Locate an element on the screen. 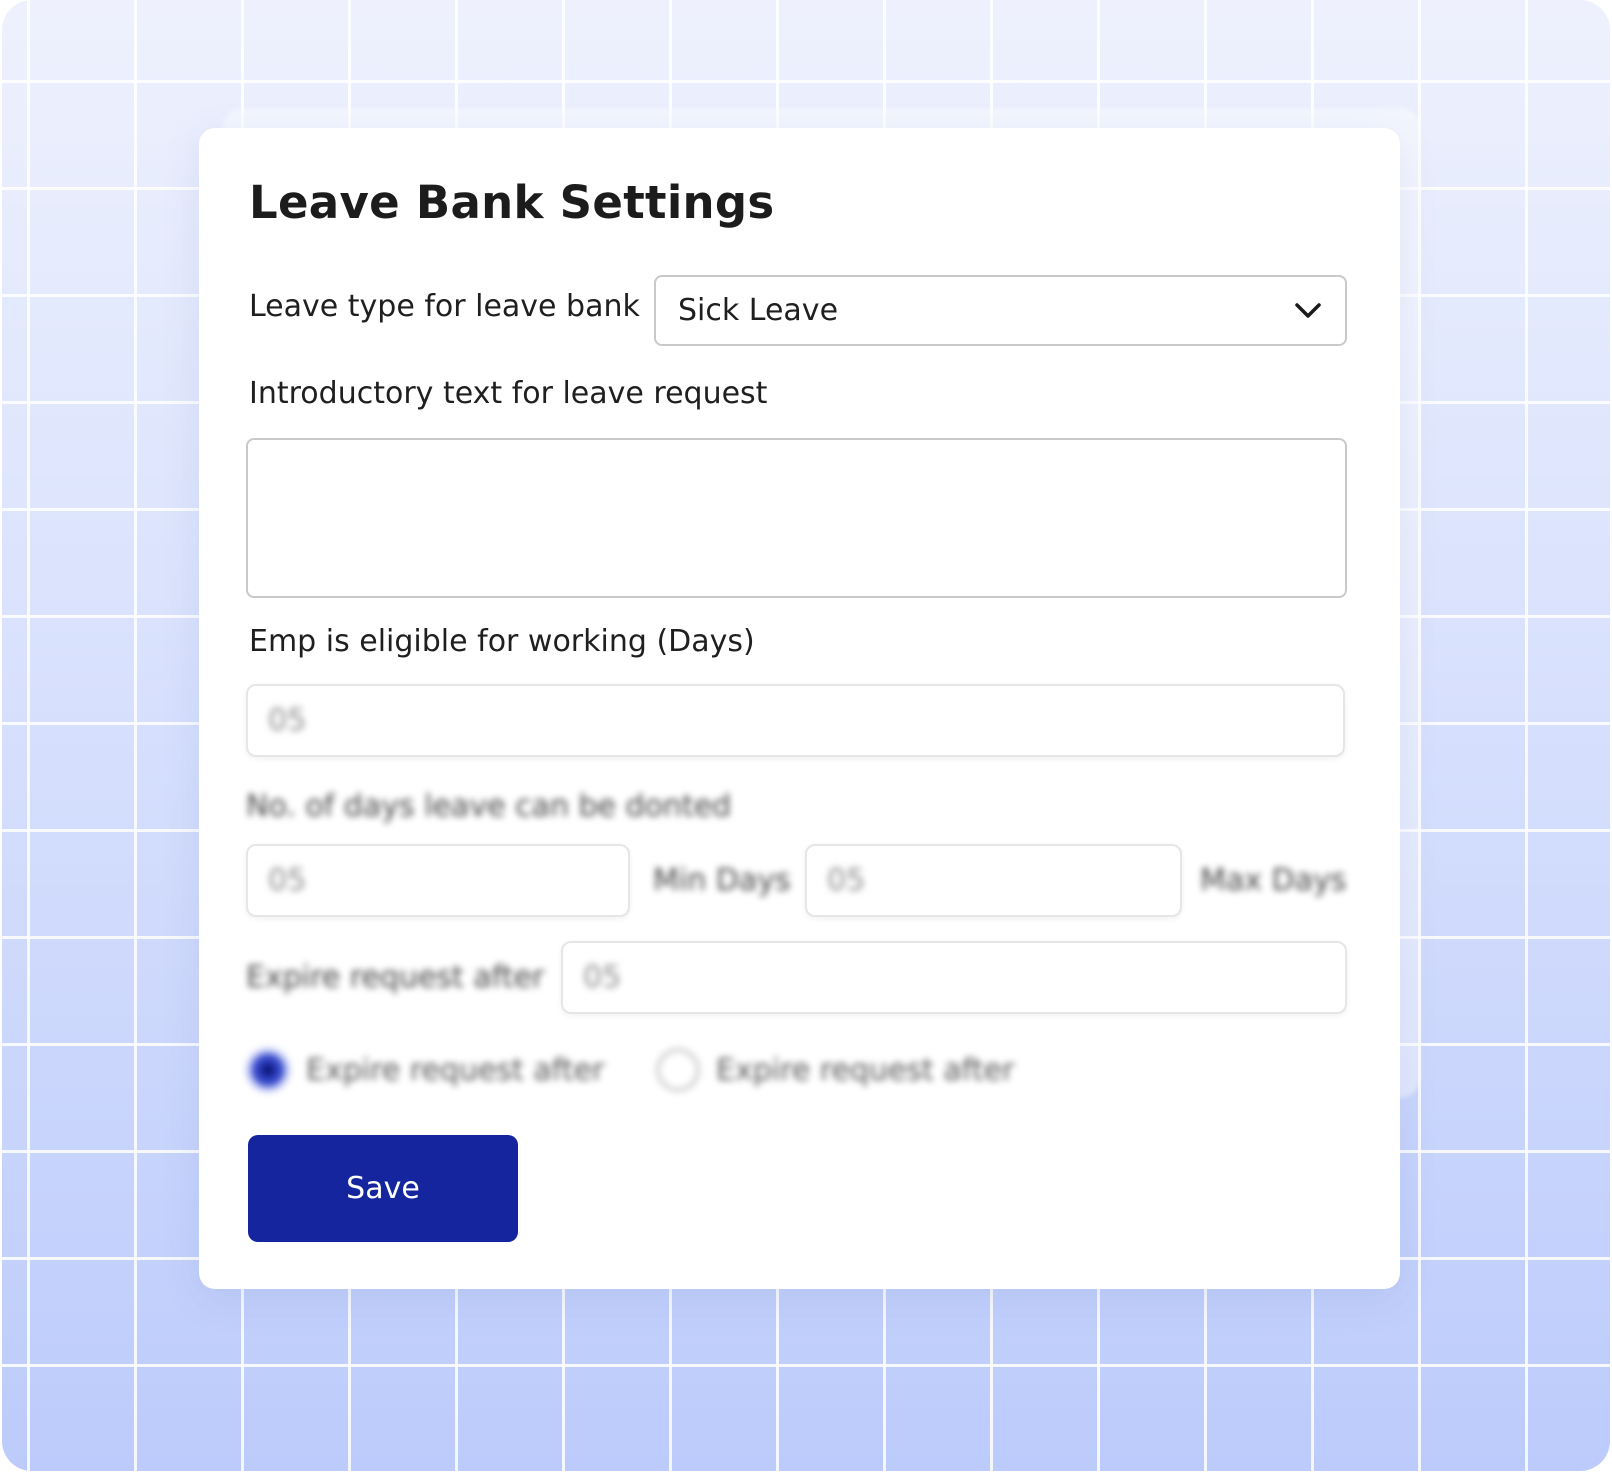 The height and width of the screenshot is (1473, 1612). min-days-value: 05 is located at coordinates (287, 880).